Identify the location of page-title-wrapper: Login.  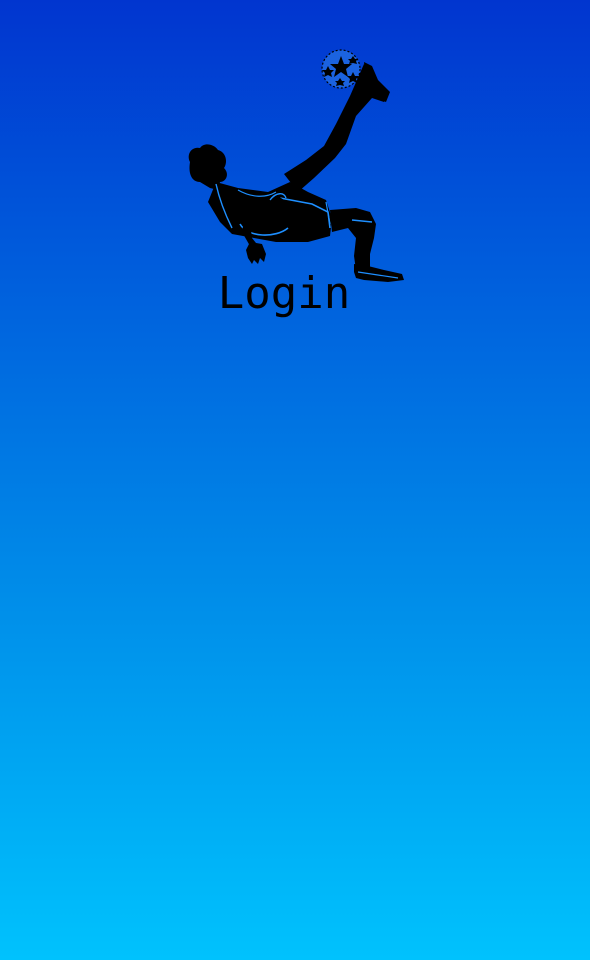
(295, 294).